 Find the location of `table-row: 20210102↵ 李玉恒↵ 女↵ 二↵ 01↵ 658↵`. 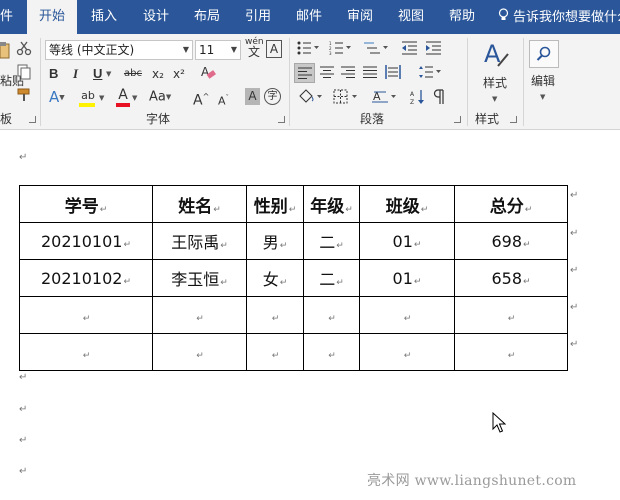

table-row: 20210102↵ 李玉恒↵ 女↵ 二↵ 01↵ 658↵ is located at coordinates (293, 278).